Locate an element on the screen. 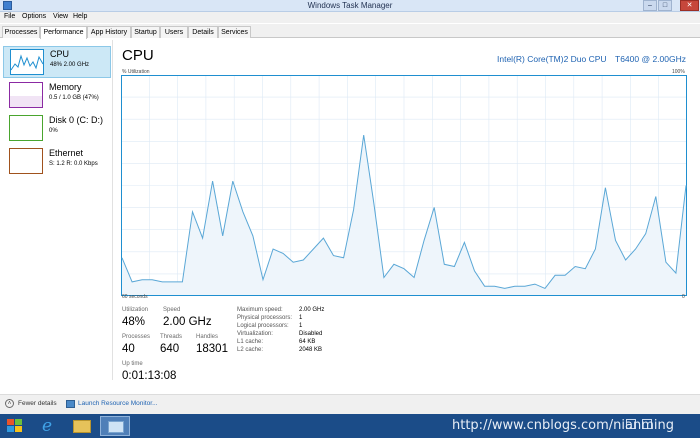 The height and width of the screenshot is (438, 700). menu-options: Options is located at coordinates (34, 16).